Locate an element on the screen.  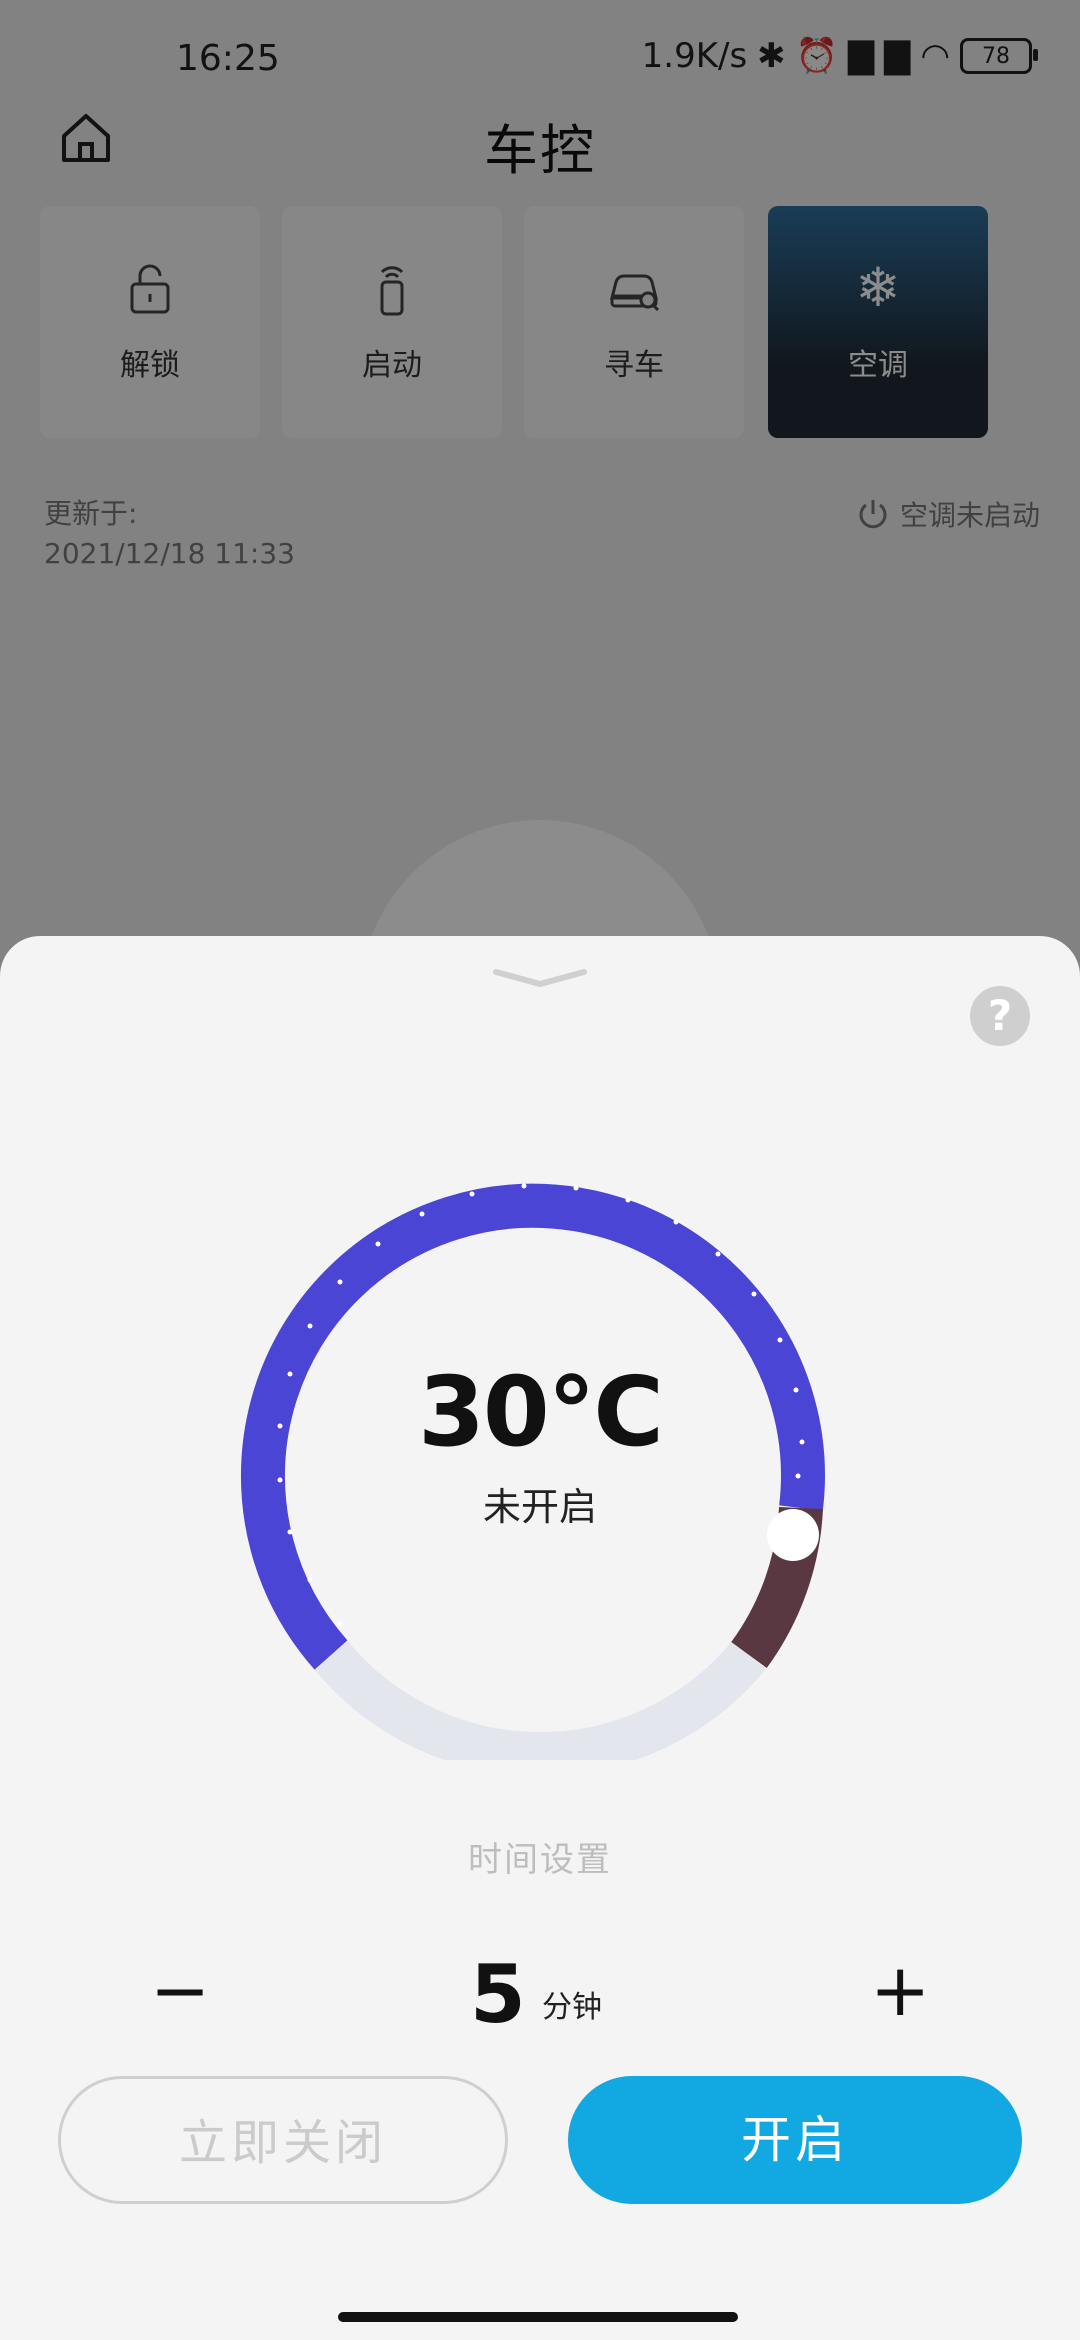
home-indicator is located at coordinates (538, 2317).